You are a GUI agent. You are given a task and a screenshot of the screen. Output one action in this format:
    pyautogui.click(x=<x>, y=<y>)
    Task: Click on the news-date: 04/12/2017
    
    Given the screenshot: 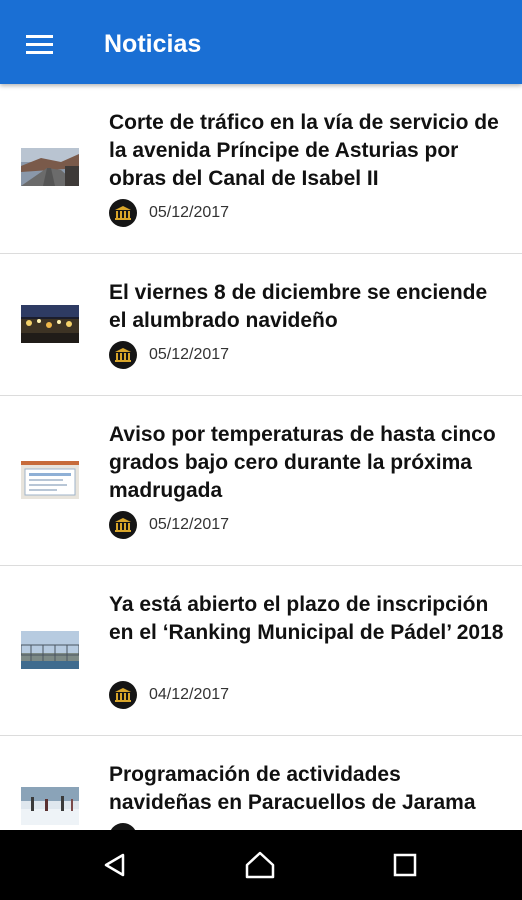 What is the action you would take?
    pyautogui.click(x=189, y=694)
    